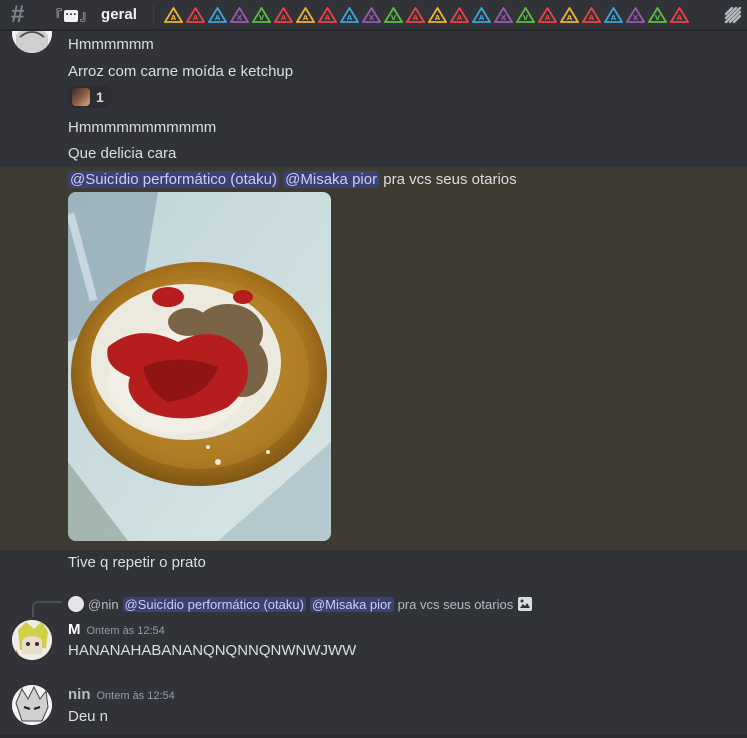  I want to click on reaction-count: 1, so click(100, 97).